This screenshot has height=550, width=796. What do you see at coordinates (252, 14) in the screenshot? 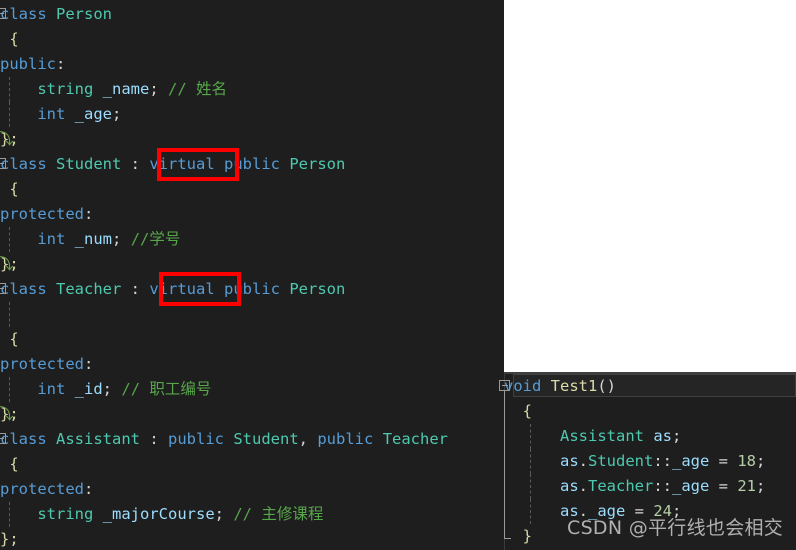
I see `code-line: class Person` at bounding box center [252, 14].